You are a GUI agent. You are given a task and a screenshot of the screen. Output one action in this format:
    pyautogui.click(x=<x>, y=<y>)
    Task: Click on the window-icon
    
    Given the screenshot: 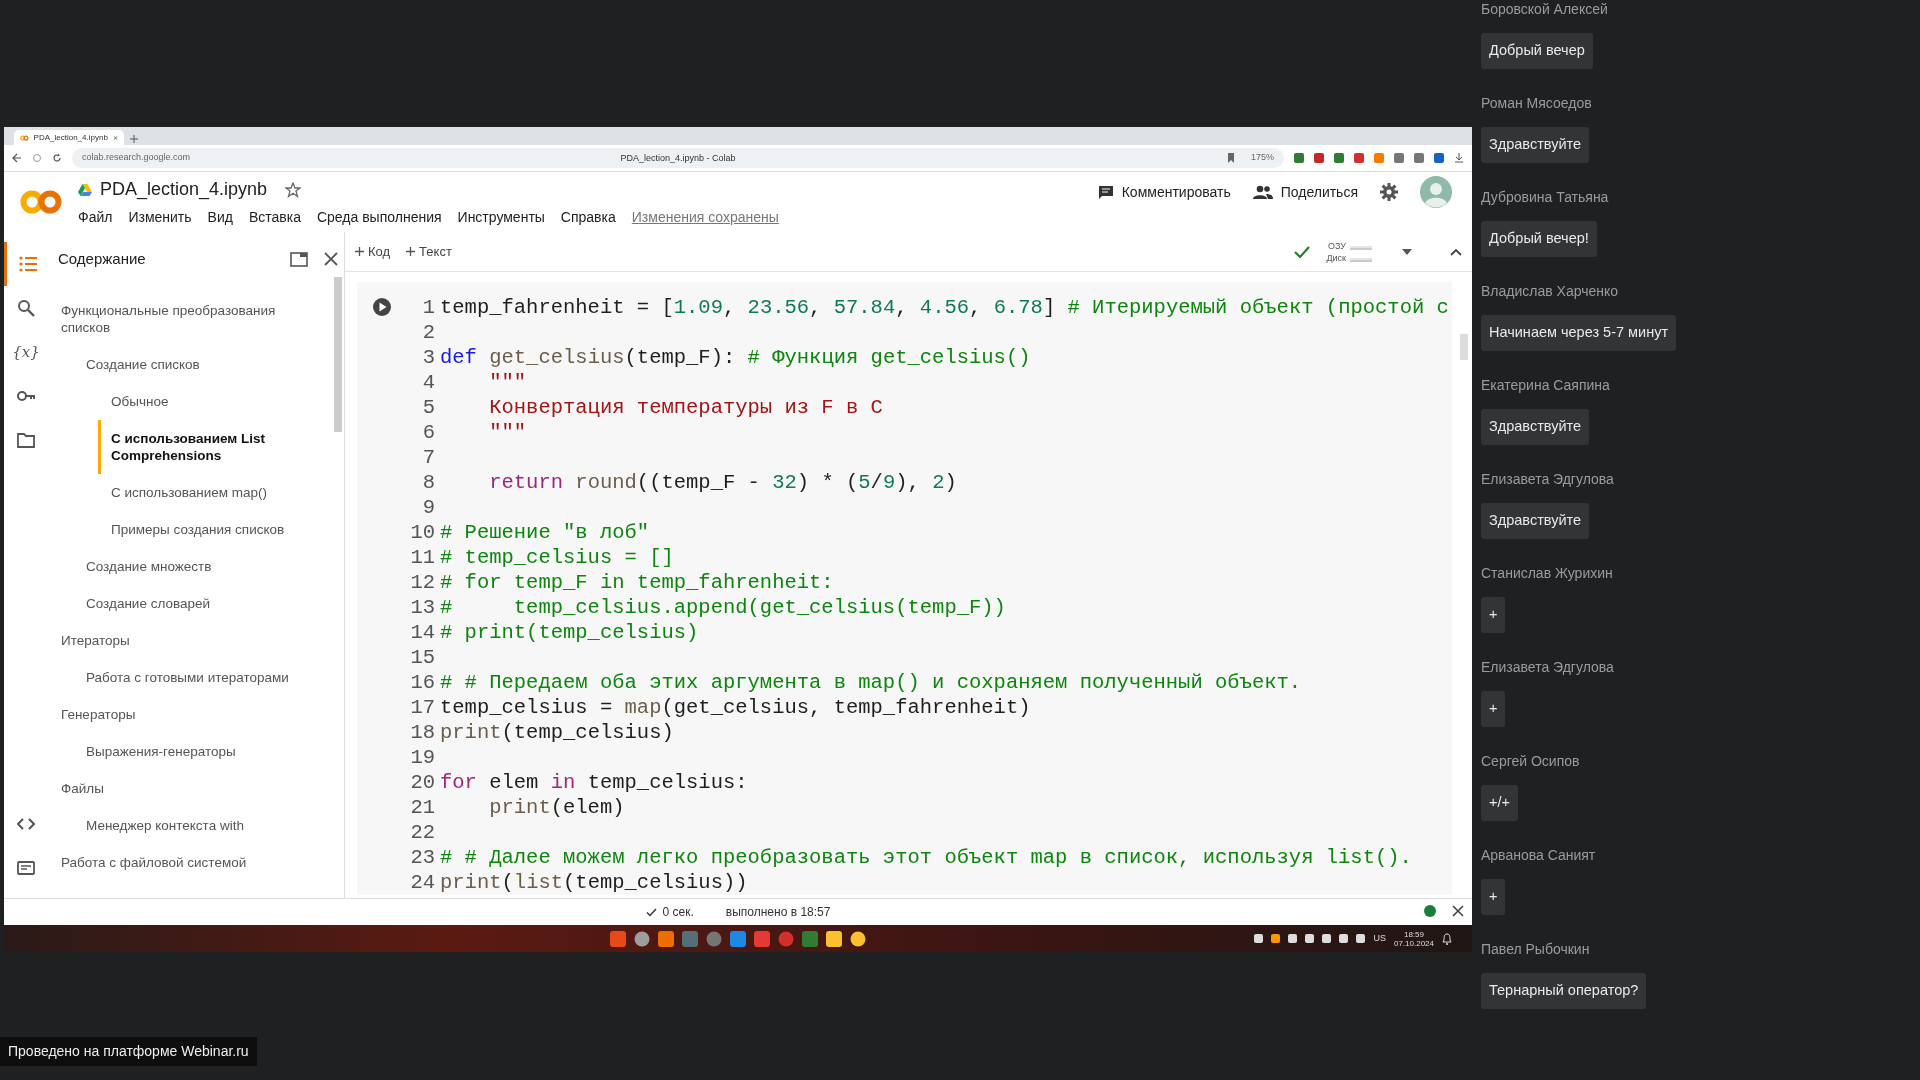 What is the action you would take?
    pyautogui.click(x=299, y=259)
    